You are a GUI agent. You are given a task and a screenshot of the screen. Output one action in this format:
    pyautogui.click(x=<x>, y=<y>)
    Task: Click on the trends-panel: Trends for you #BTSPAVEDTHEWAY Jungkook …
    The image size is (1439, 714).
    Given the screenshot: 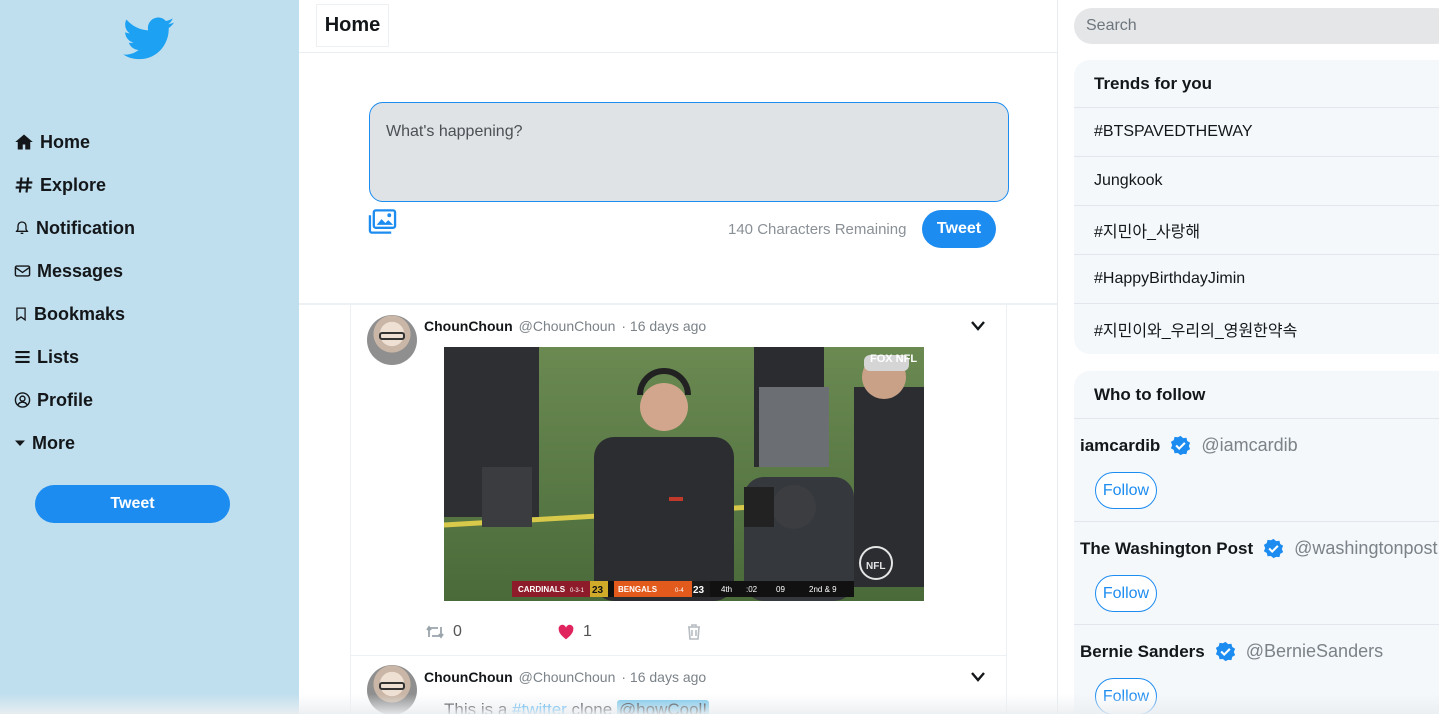 What is the action you would take?
    pyautogui.click(x=1256, y=207)
    